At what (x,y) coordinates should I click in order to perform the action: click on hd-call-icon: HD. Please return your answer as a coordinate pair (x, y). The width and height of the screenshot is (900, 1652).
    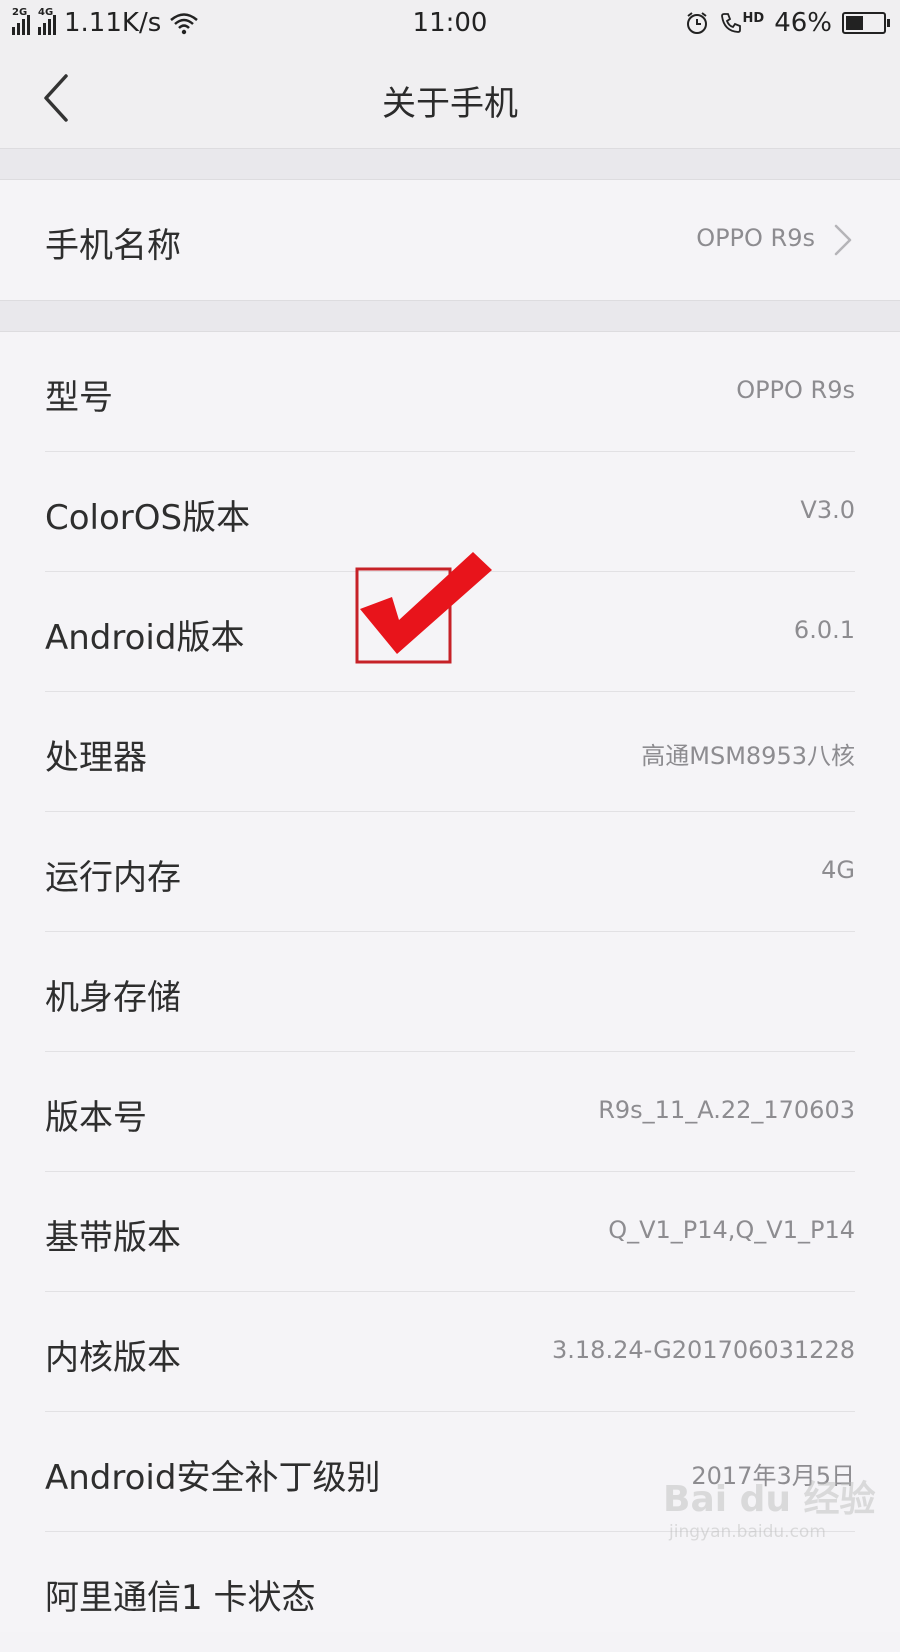
    Looking at the image, I should click on (742, 23).